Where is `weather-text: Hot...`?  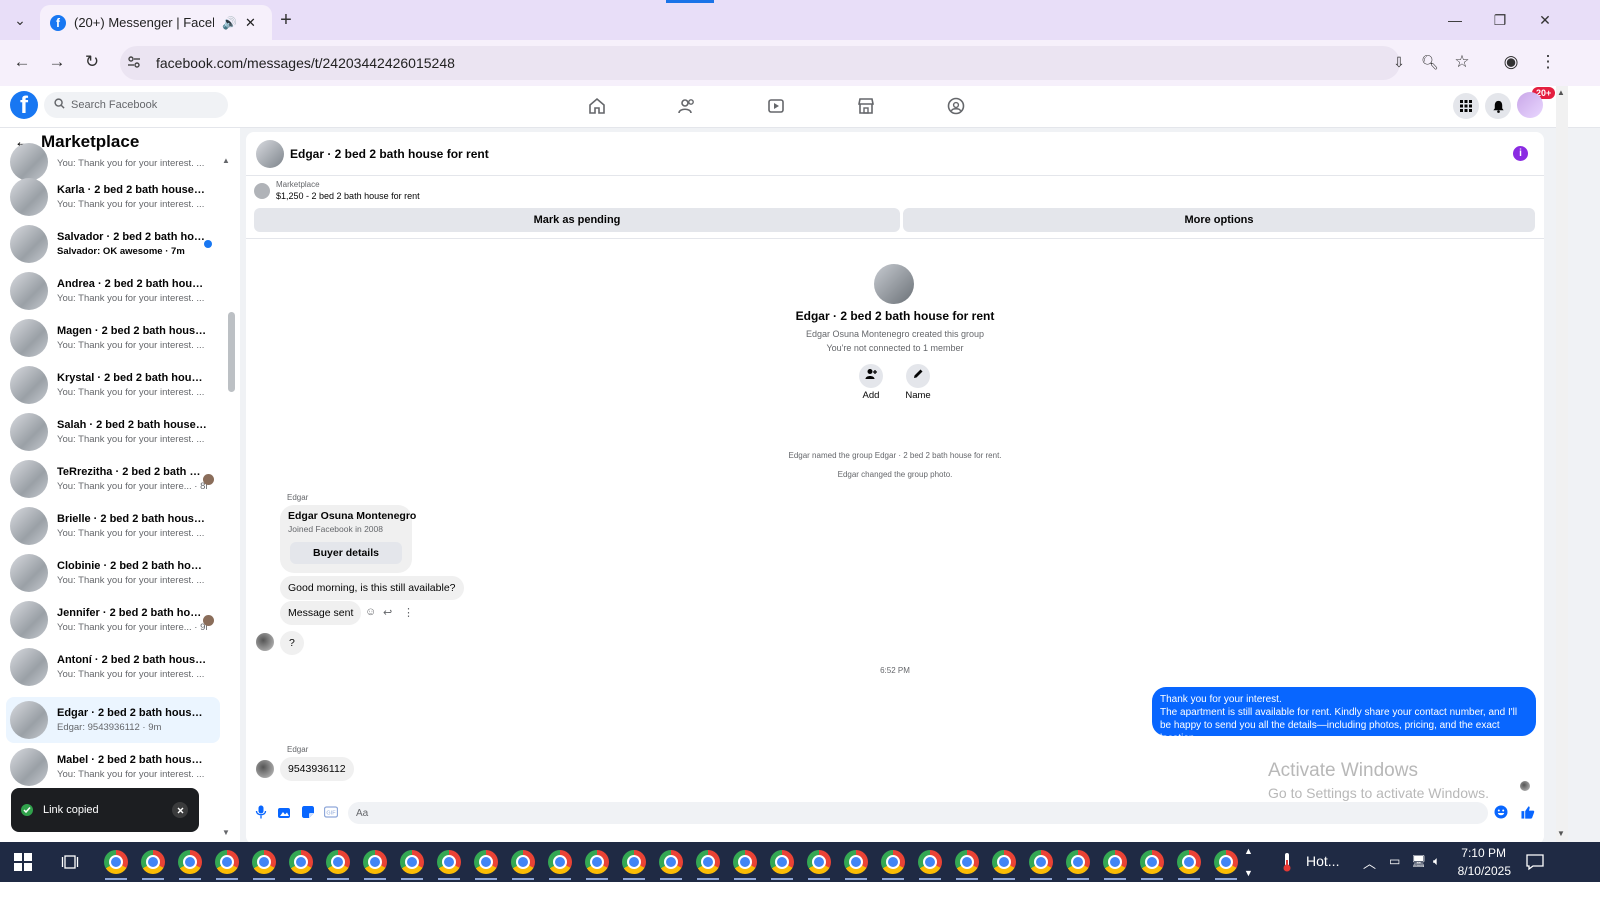
weather-text: Hot... is located at coordinates (1322, 861).